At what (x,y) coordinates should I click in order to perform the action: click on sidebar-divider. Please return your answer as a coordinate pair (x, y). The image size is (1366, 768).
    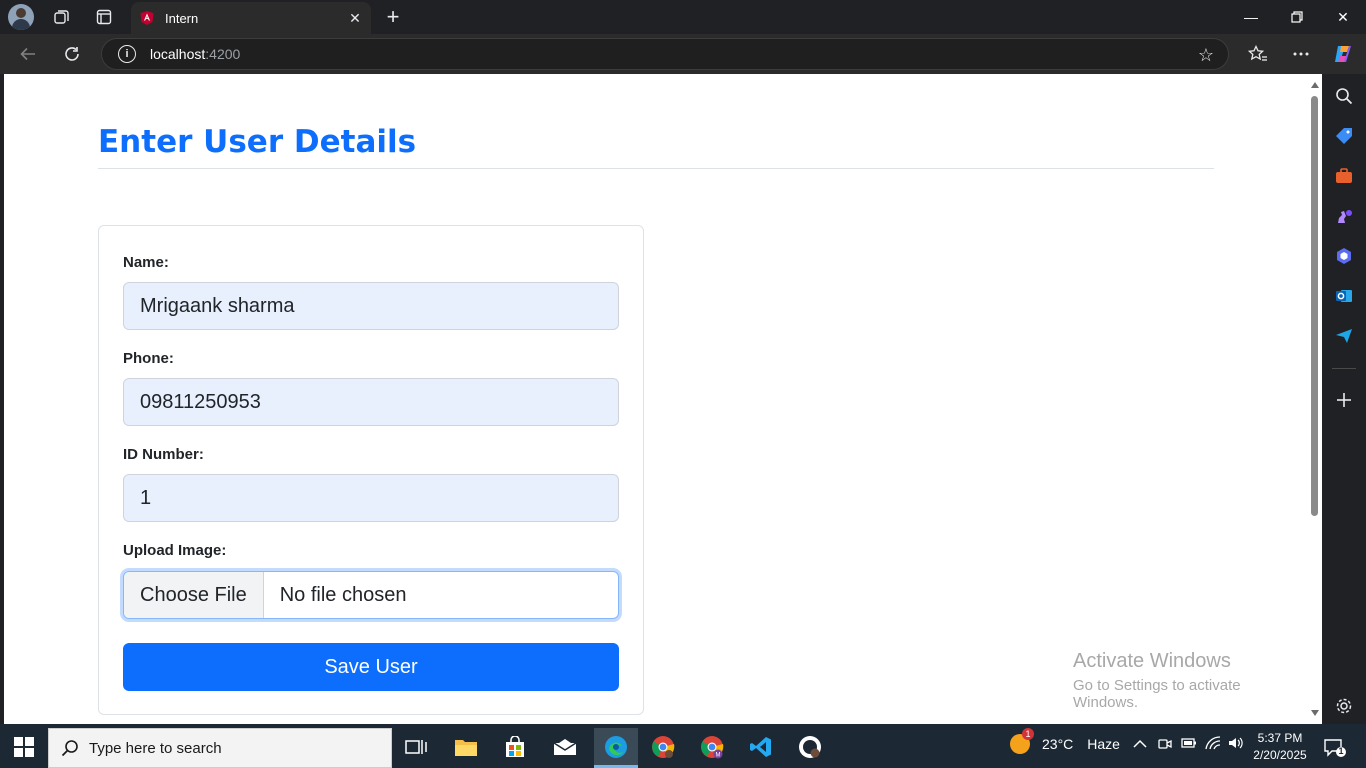
    Looking at the image, I should click on (1344, 368).